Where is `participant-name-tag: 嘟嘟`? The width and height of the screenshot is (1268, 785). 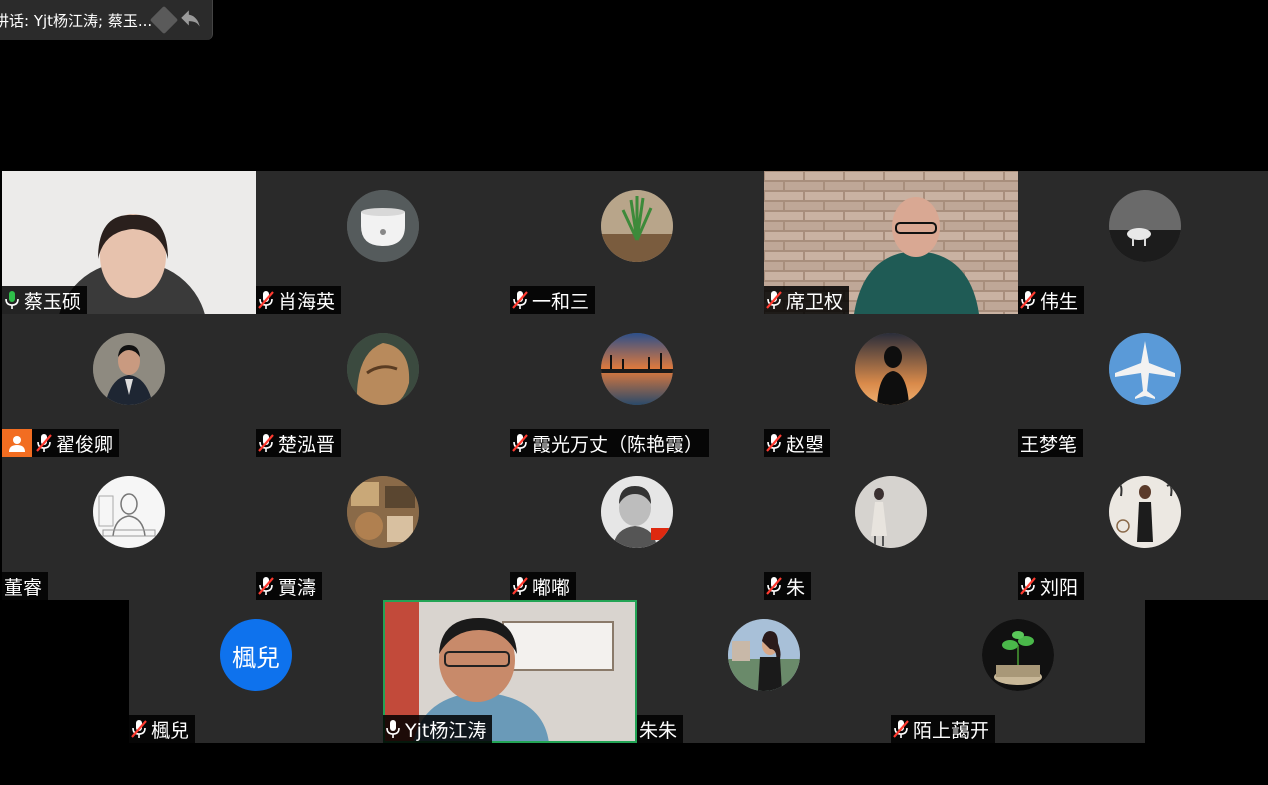
participant-name-tag: 嘟嘟 is located at coordinates (543, 586).